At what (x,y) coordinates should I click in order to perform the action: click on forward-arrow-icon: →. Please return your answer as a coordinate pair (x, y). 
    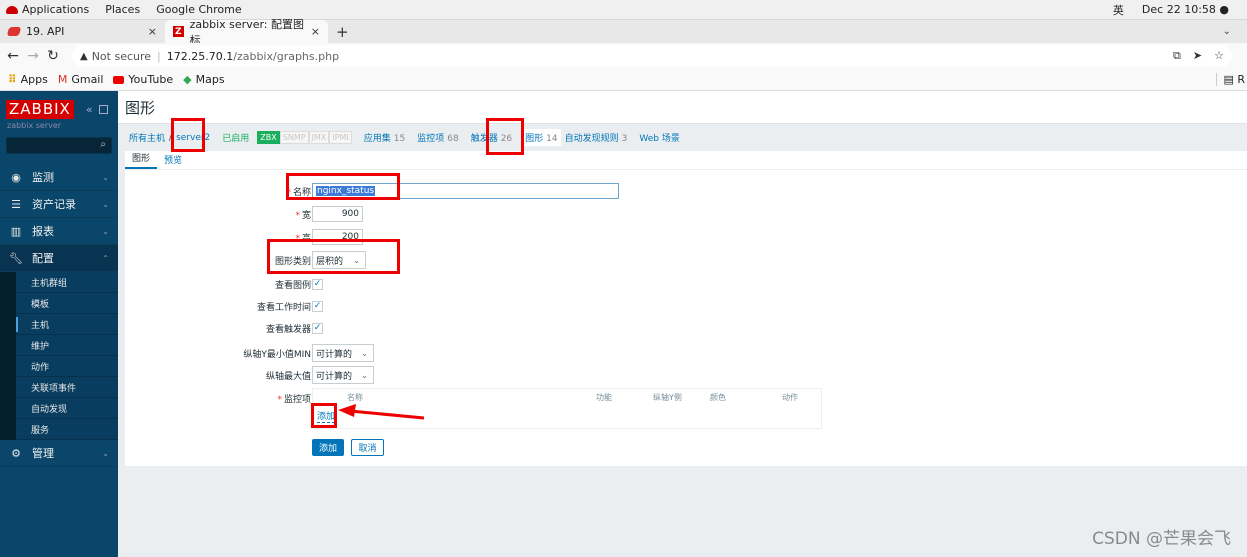
    Looking at the image, I should click on (33, 56).